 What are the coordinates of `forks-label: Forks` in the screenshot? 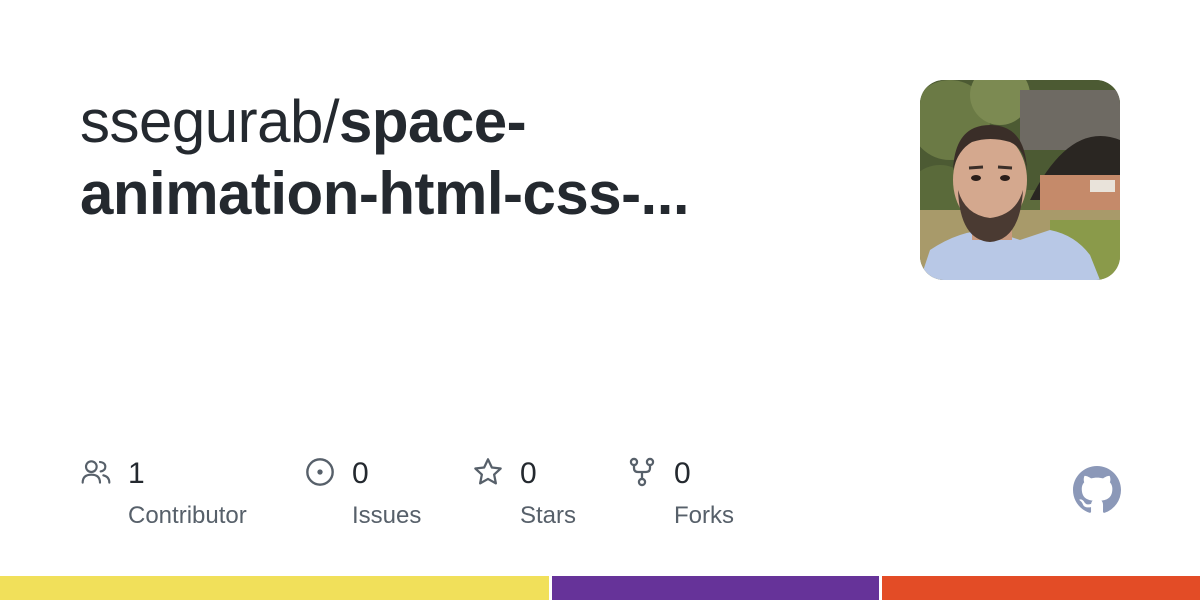 It's located at (704, 515).